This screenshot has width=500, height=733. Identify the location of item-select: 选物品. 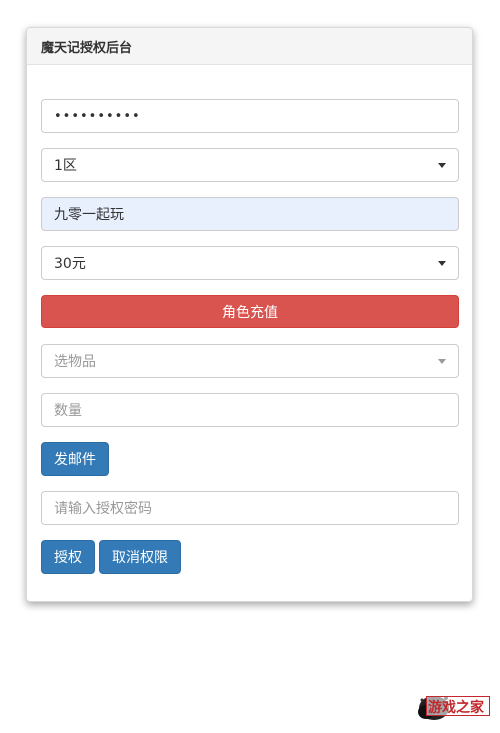
(250, 361).